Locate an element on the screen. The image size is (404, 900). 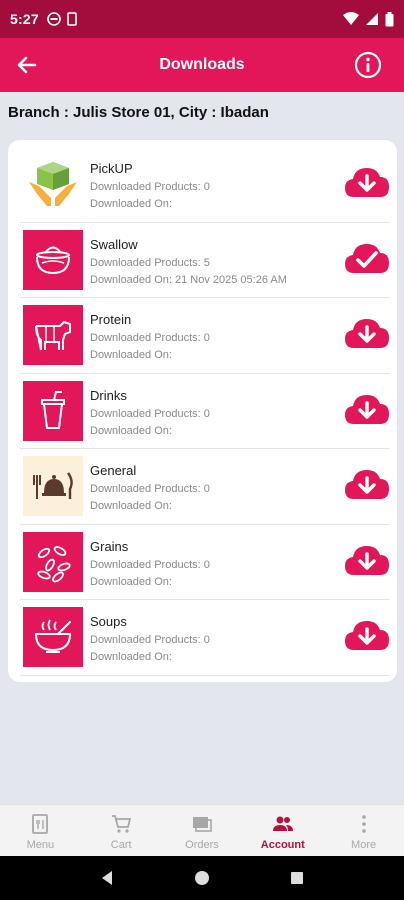
nav-label: Cart is located at coordinates (121, 845).